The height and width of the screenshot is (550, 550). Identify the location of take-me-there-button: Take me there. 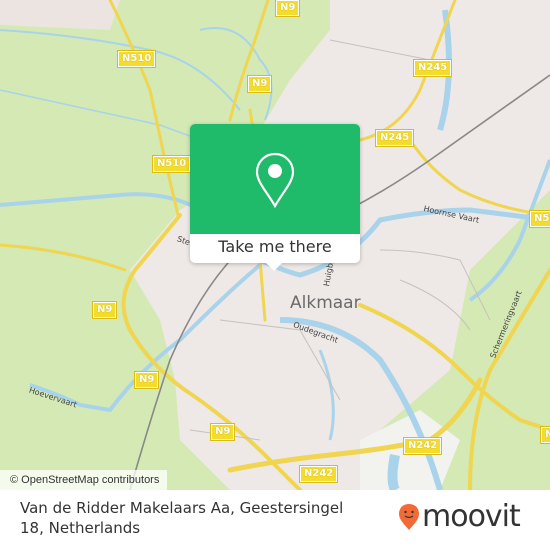
(275, 248).